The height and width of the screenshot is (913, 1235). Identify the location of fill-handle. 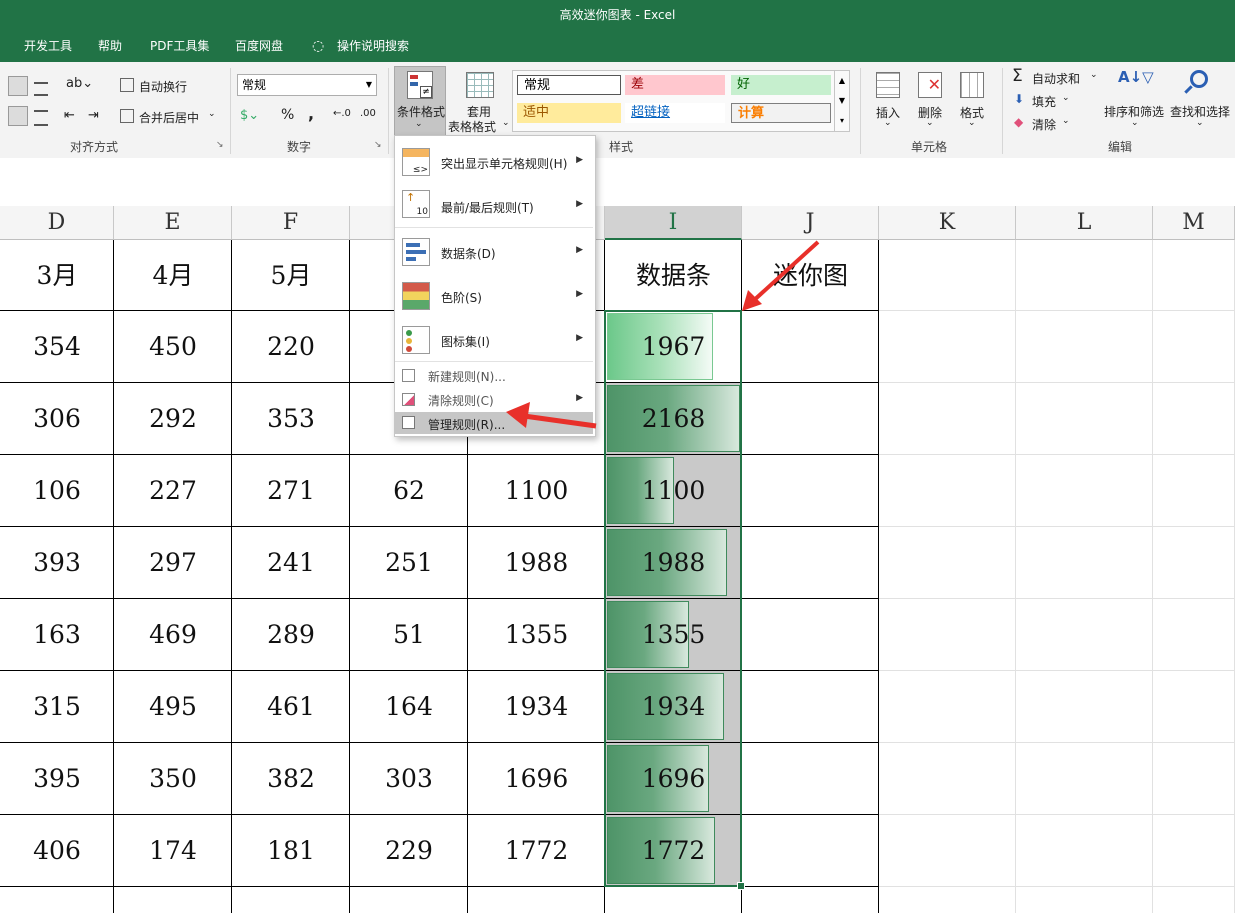
(741, 886).